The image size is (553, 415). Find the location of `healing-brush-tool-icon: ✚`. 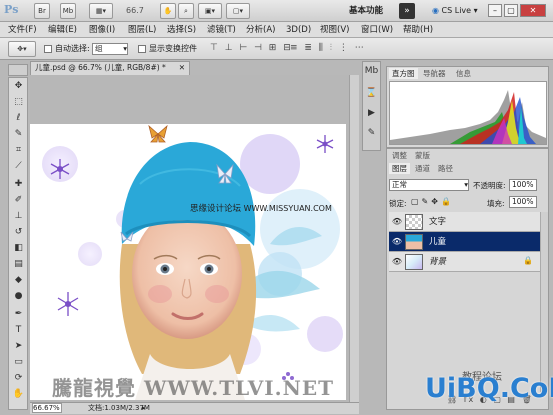

healing-brush-tool-icon: ✚ is located at coordinates (18, 184).